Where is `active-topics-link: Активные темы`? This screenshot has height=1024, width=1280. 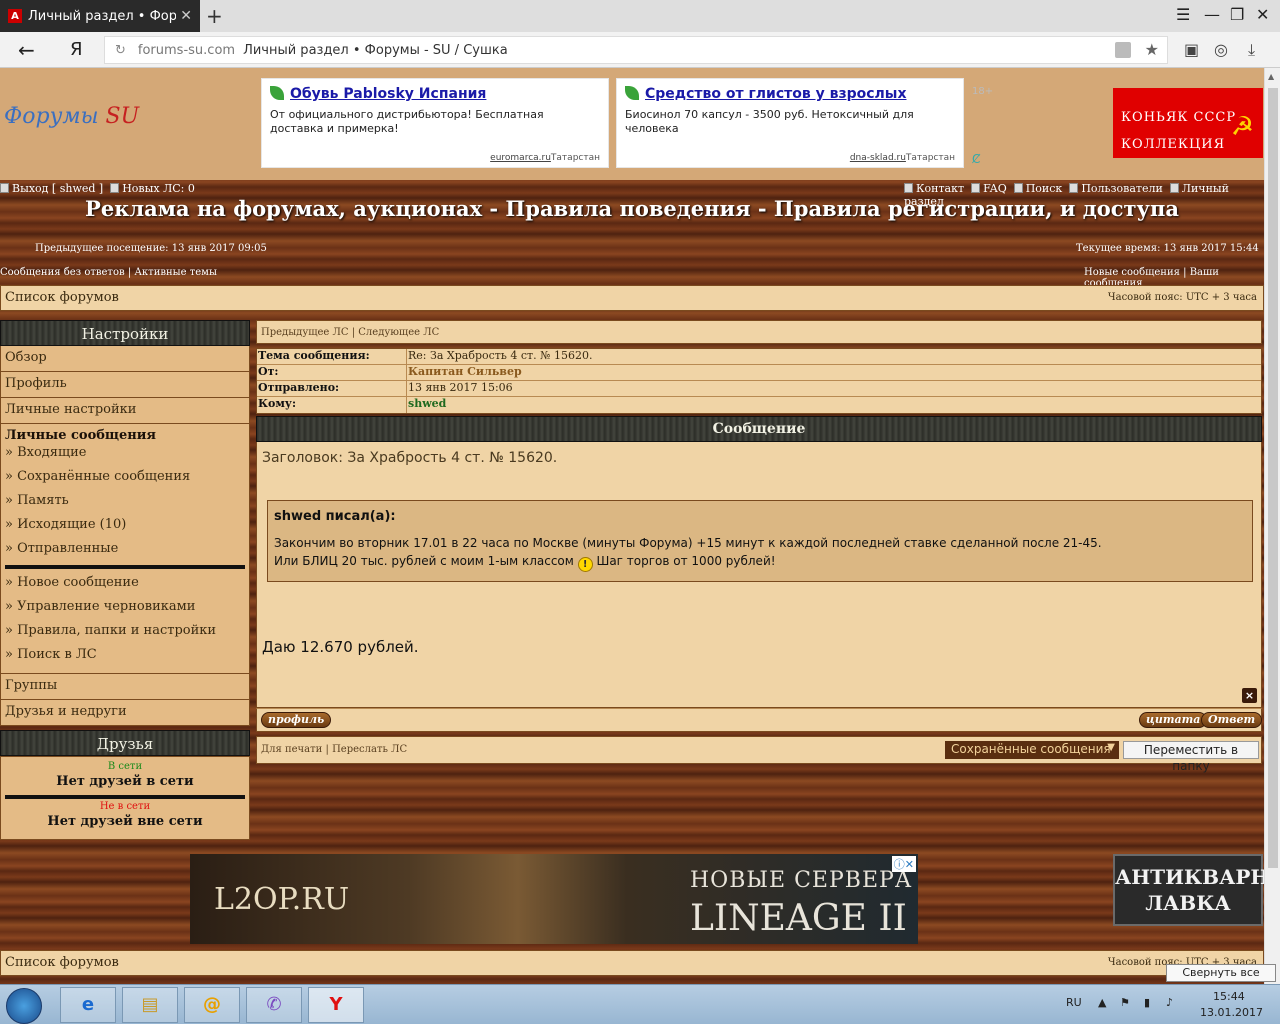 active-topics-link: Активные темы is located at coordinates (175, 272).